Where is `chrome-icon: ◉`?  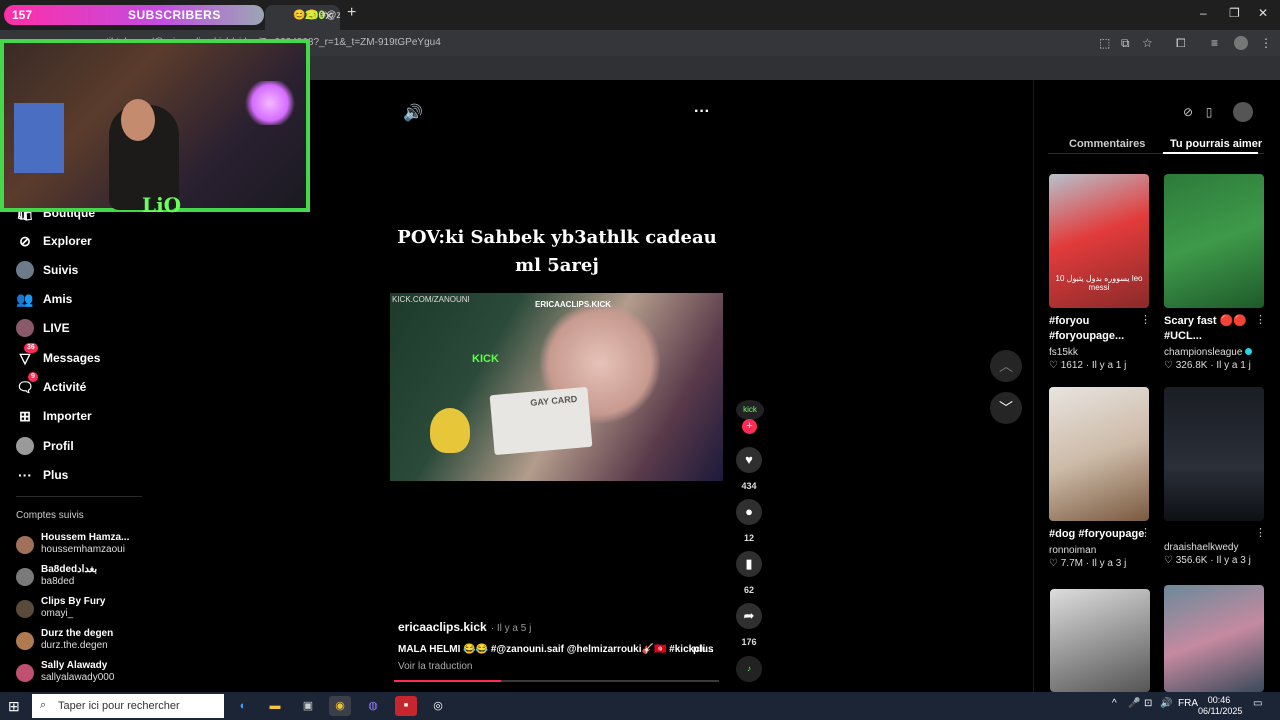
chrome-icon: ◉ is located at coordinates (340, 706).